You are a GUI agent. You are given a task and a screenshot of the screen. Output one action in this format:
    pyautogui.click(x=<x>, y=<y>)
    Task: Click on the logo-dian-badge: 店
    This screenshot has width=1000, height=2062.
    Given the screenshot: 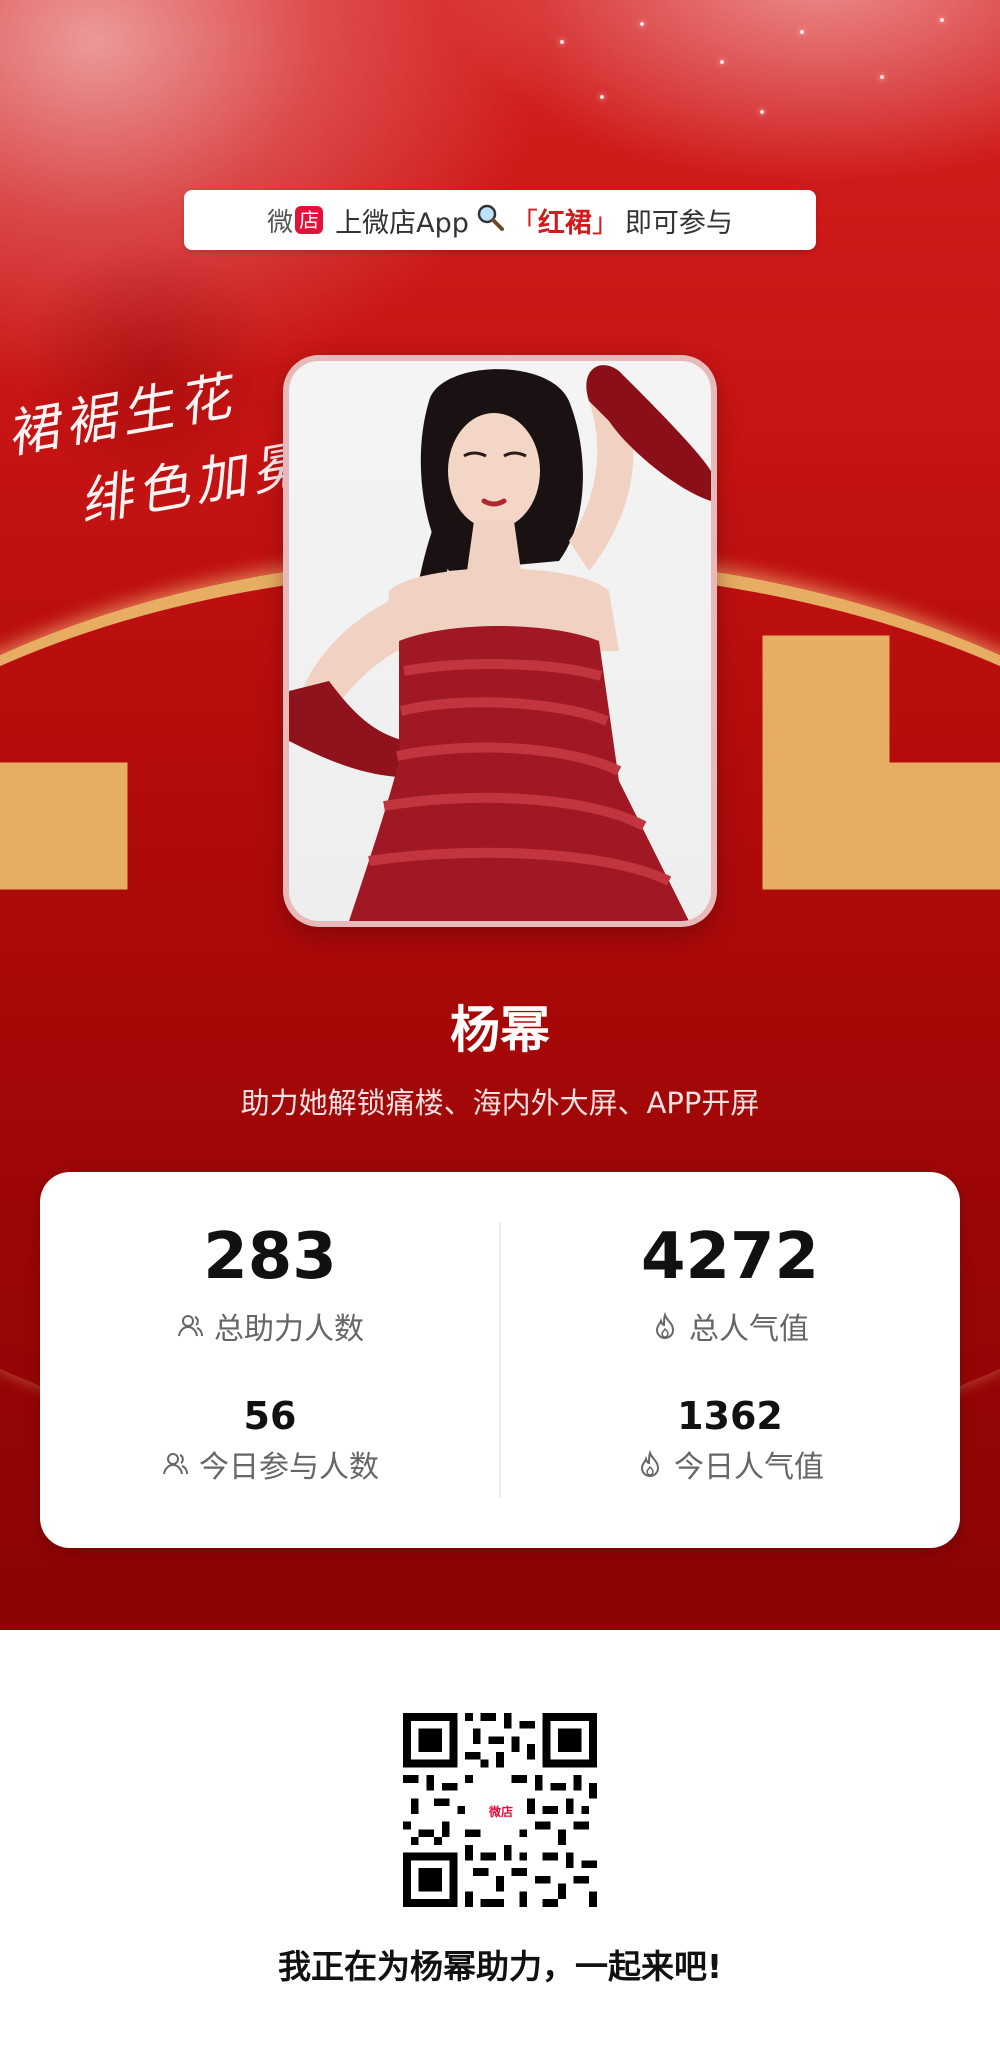 What is the action you would take?
    pyautogui.click(x=309, y=220)
    